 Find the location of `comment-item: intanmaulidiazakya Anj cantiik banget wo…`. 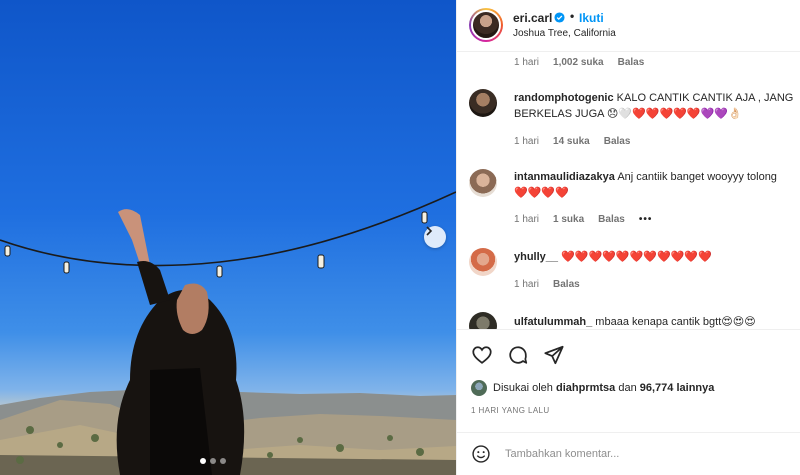

comment-item: intanmaulidiazakya Anj cantiik banget wo… is located at coordinates (645, 177).